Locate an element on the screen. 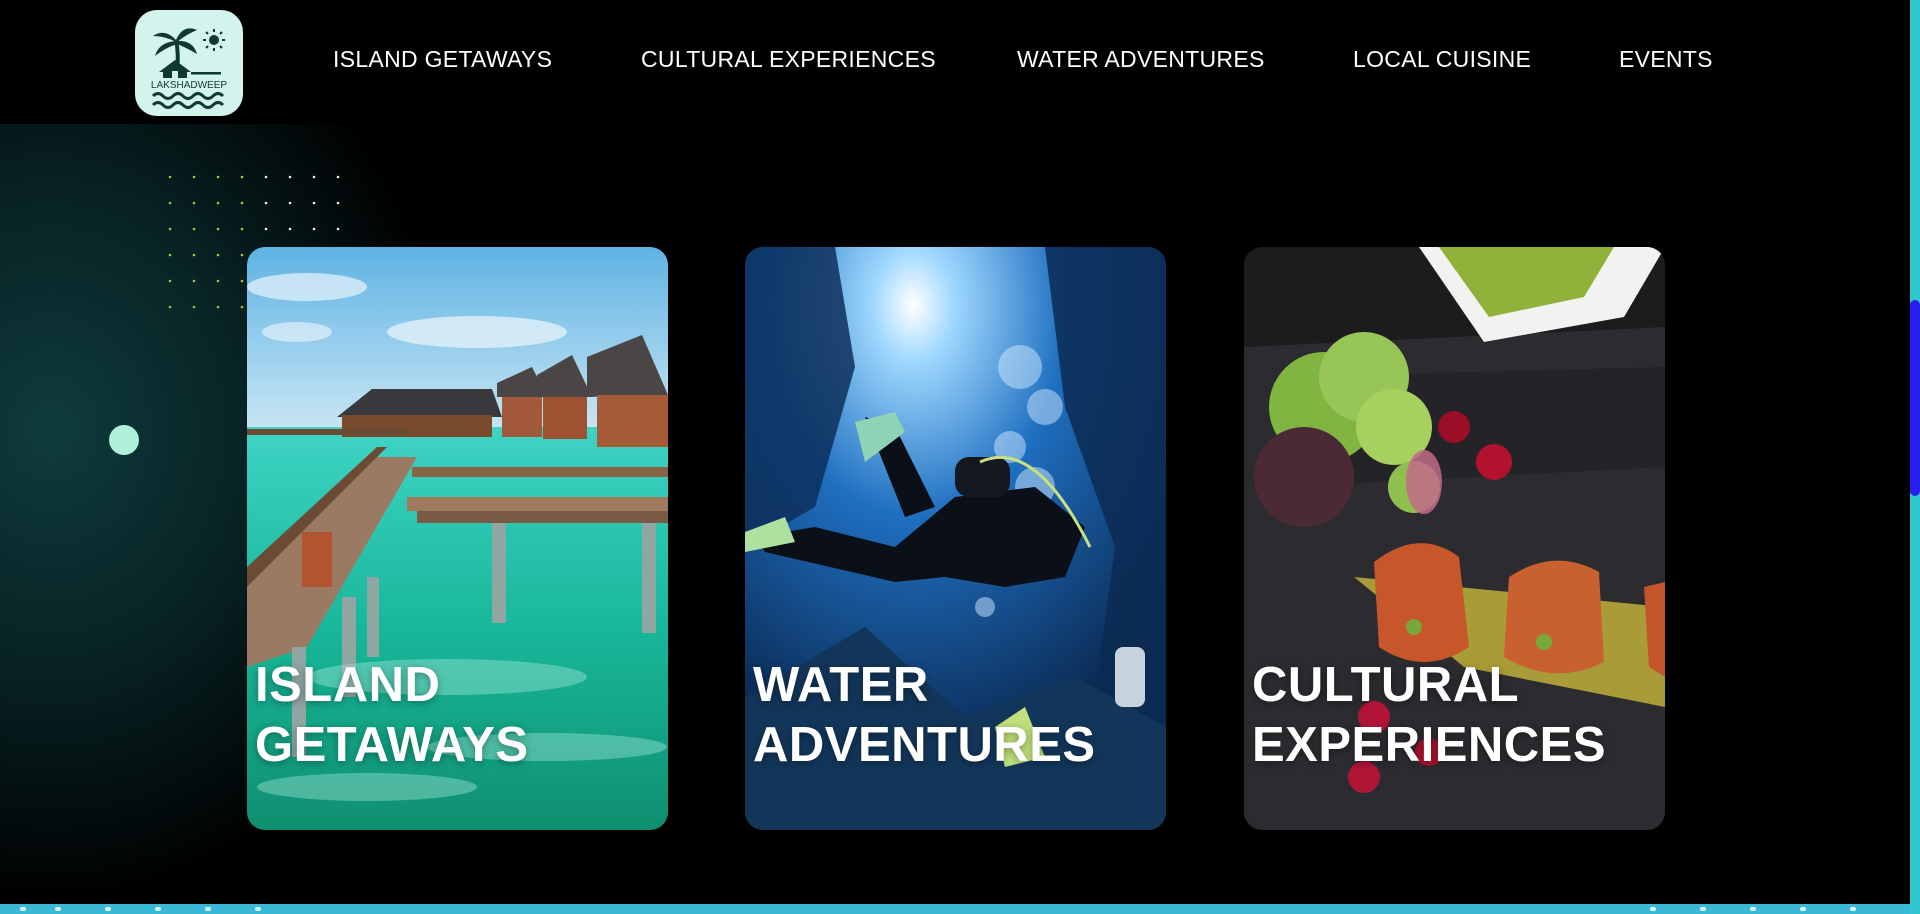 This screenshot has width=1920, height=914. logo: LAKSHADWEEP is located at coordinates (189, 63).